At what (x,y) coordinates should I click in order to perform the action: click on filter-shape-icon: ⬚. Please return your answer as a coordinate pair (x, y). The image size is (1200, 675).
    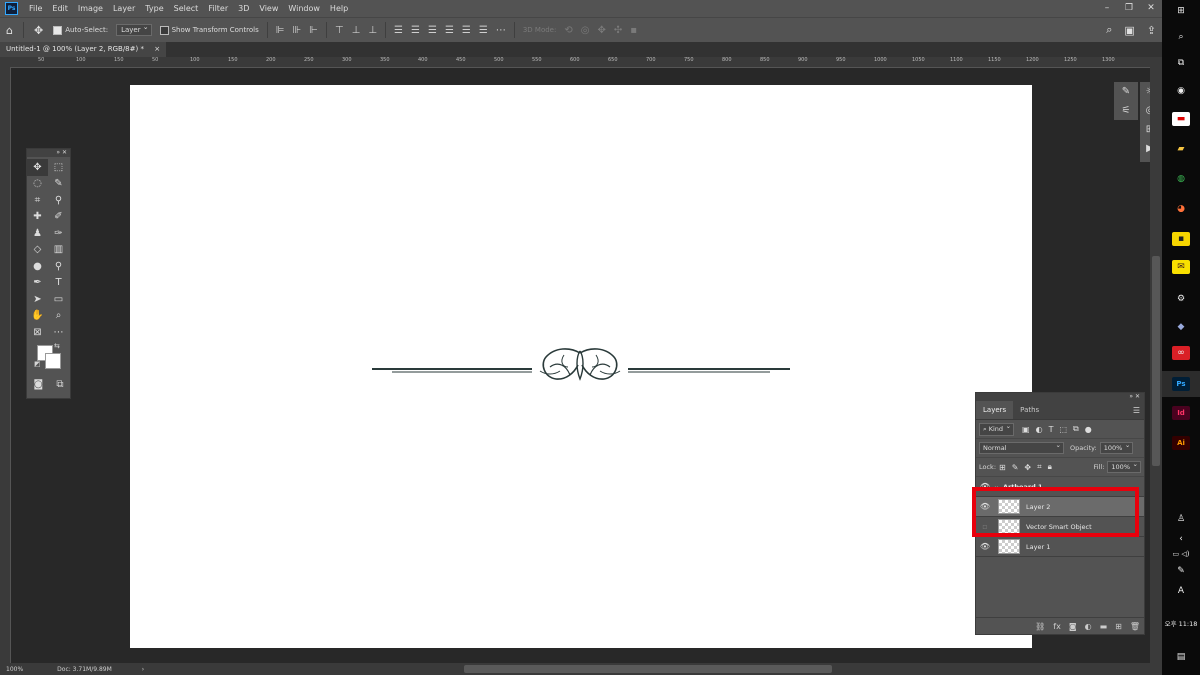
    Looking at the image, I should click on (1063, 429).